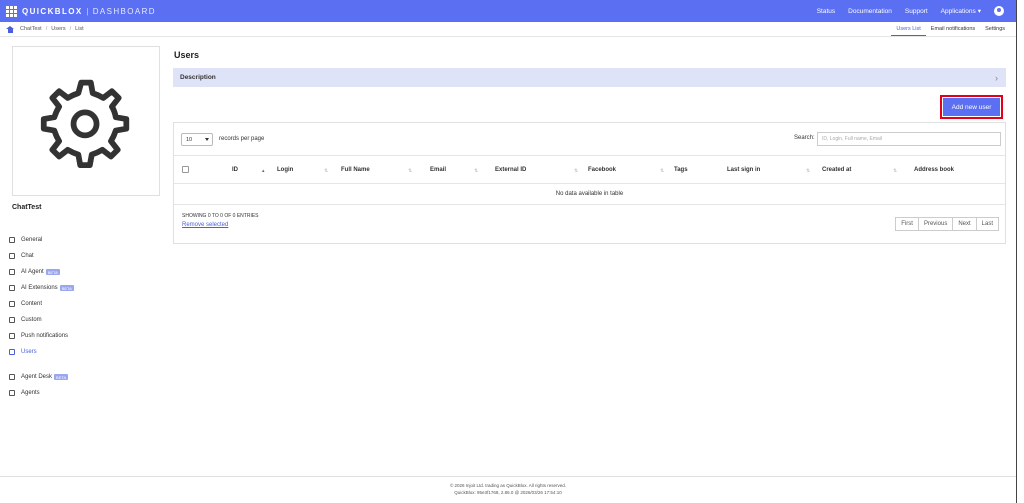  I want to click on remove-selected-link: Remove selected, so click(205, 225).